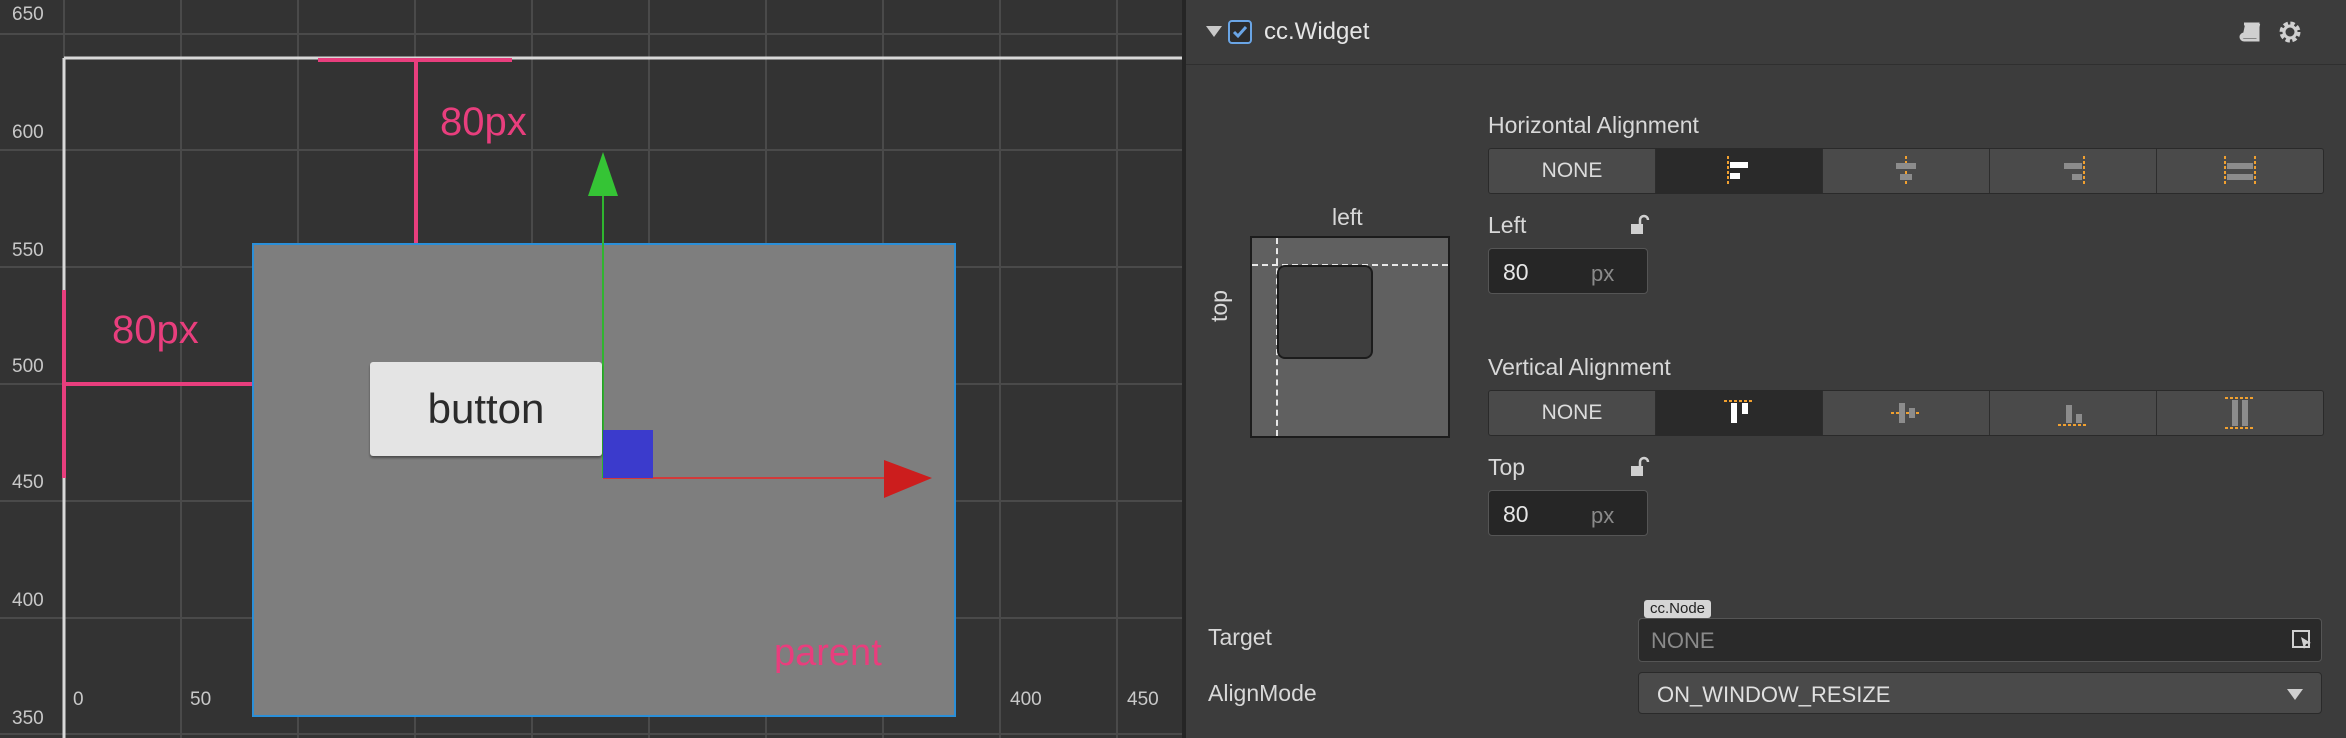 The image size is (2346, 738). Describe the element at coordinates (2290, 32) in the screenshot. I see `gear-icon` at that location.